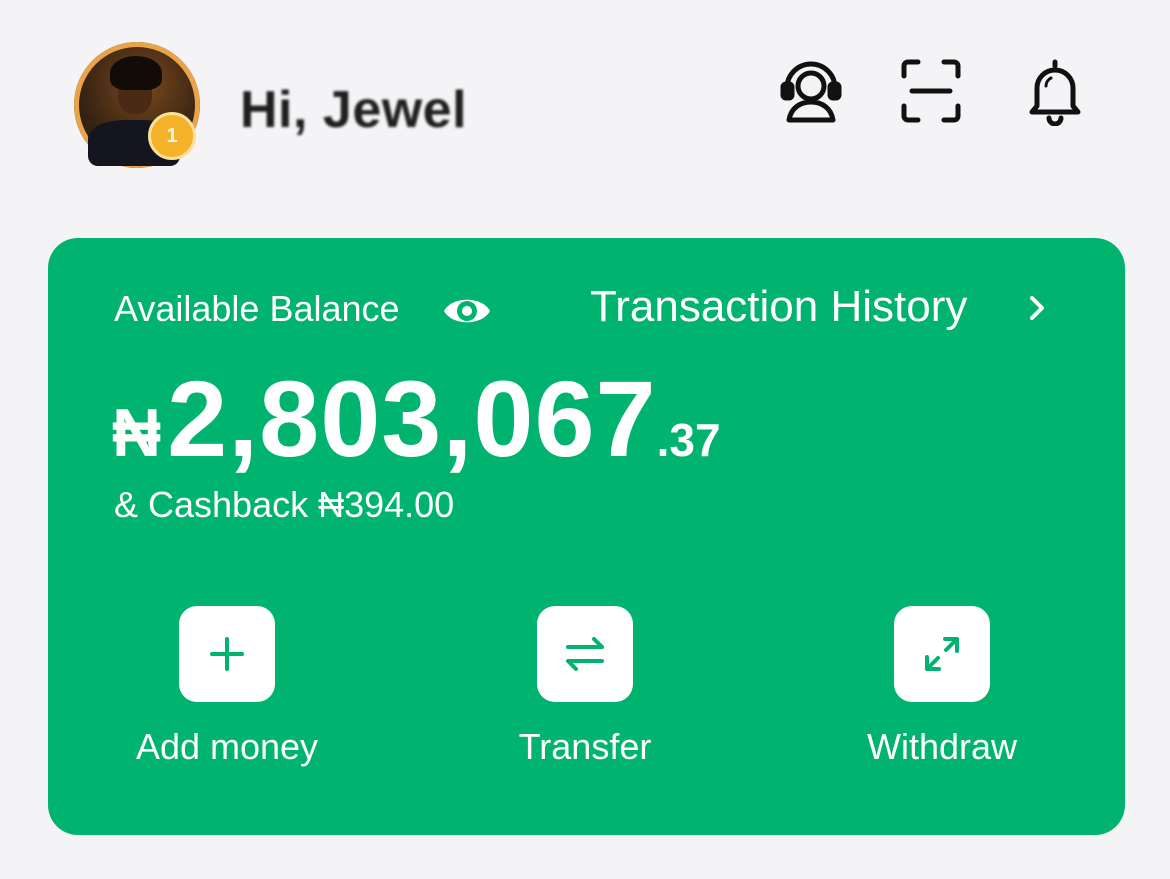 The image size is (1170, 879). Describe the element at coordinates (227, 746) in the screenshot. I see `add-money-label: Add money` at that location.